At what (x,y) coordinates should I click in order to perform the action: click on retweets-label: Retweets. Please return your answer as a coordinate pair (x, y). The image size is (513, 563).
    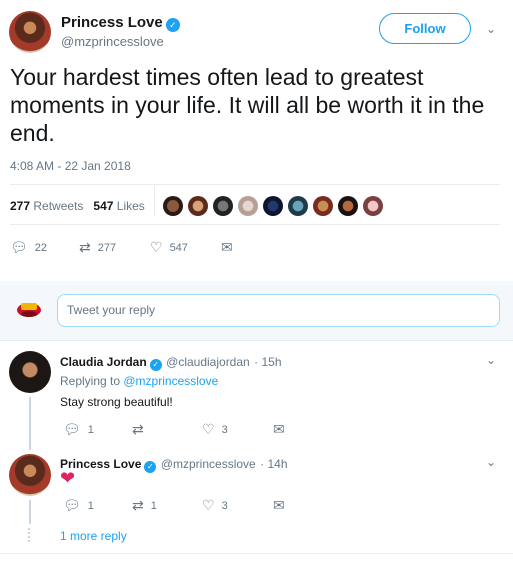
    Looking at the image, I should click on (58, 206).